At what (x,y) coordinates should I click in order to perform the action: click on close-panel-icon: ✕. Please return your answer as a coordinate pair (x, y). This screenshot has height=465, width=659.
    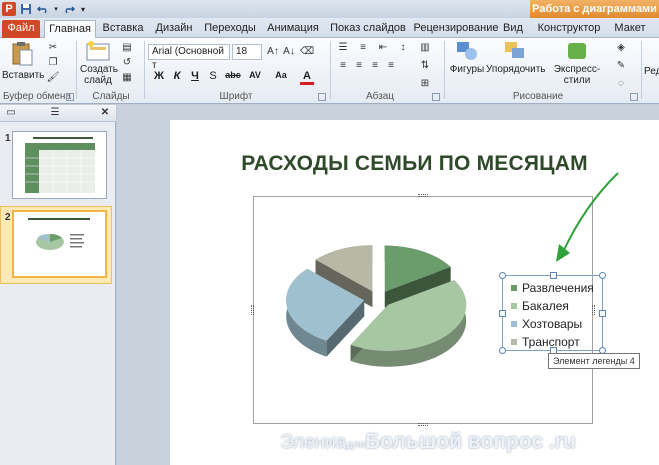
    Looking at the image, I should click on (105, 113).